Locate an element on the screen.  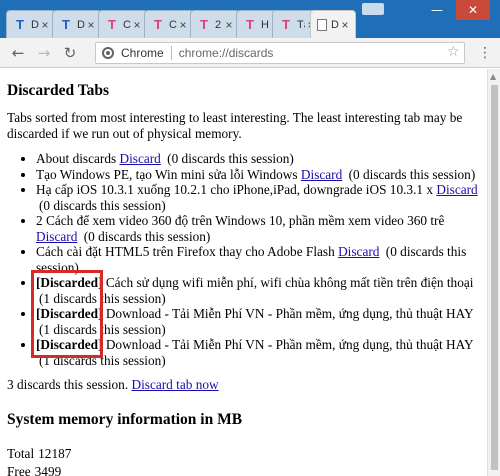
discard-summary: 3 discards this session. Discard tab now is located at coordinates (247, 385).